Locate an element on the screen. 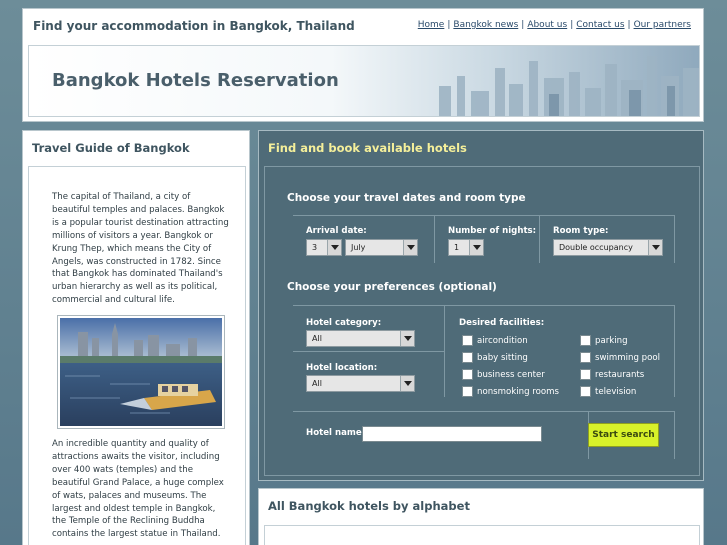 The width and height of the screenshot is (727, 545). hotel-category-label: Hotel category: is located at coordinates (344, 323).